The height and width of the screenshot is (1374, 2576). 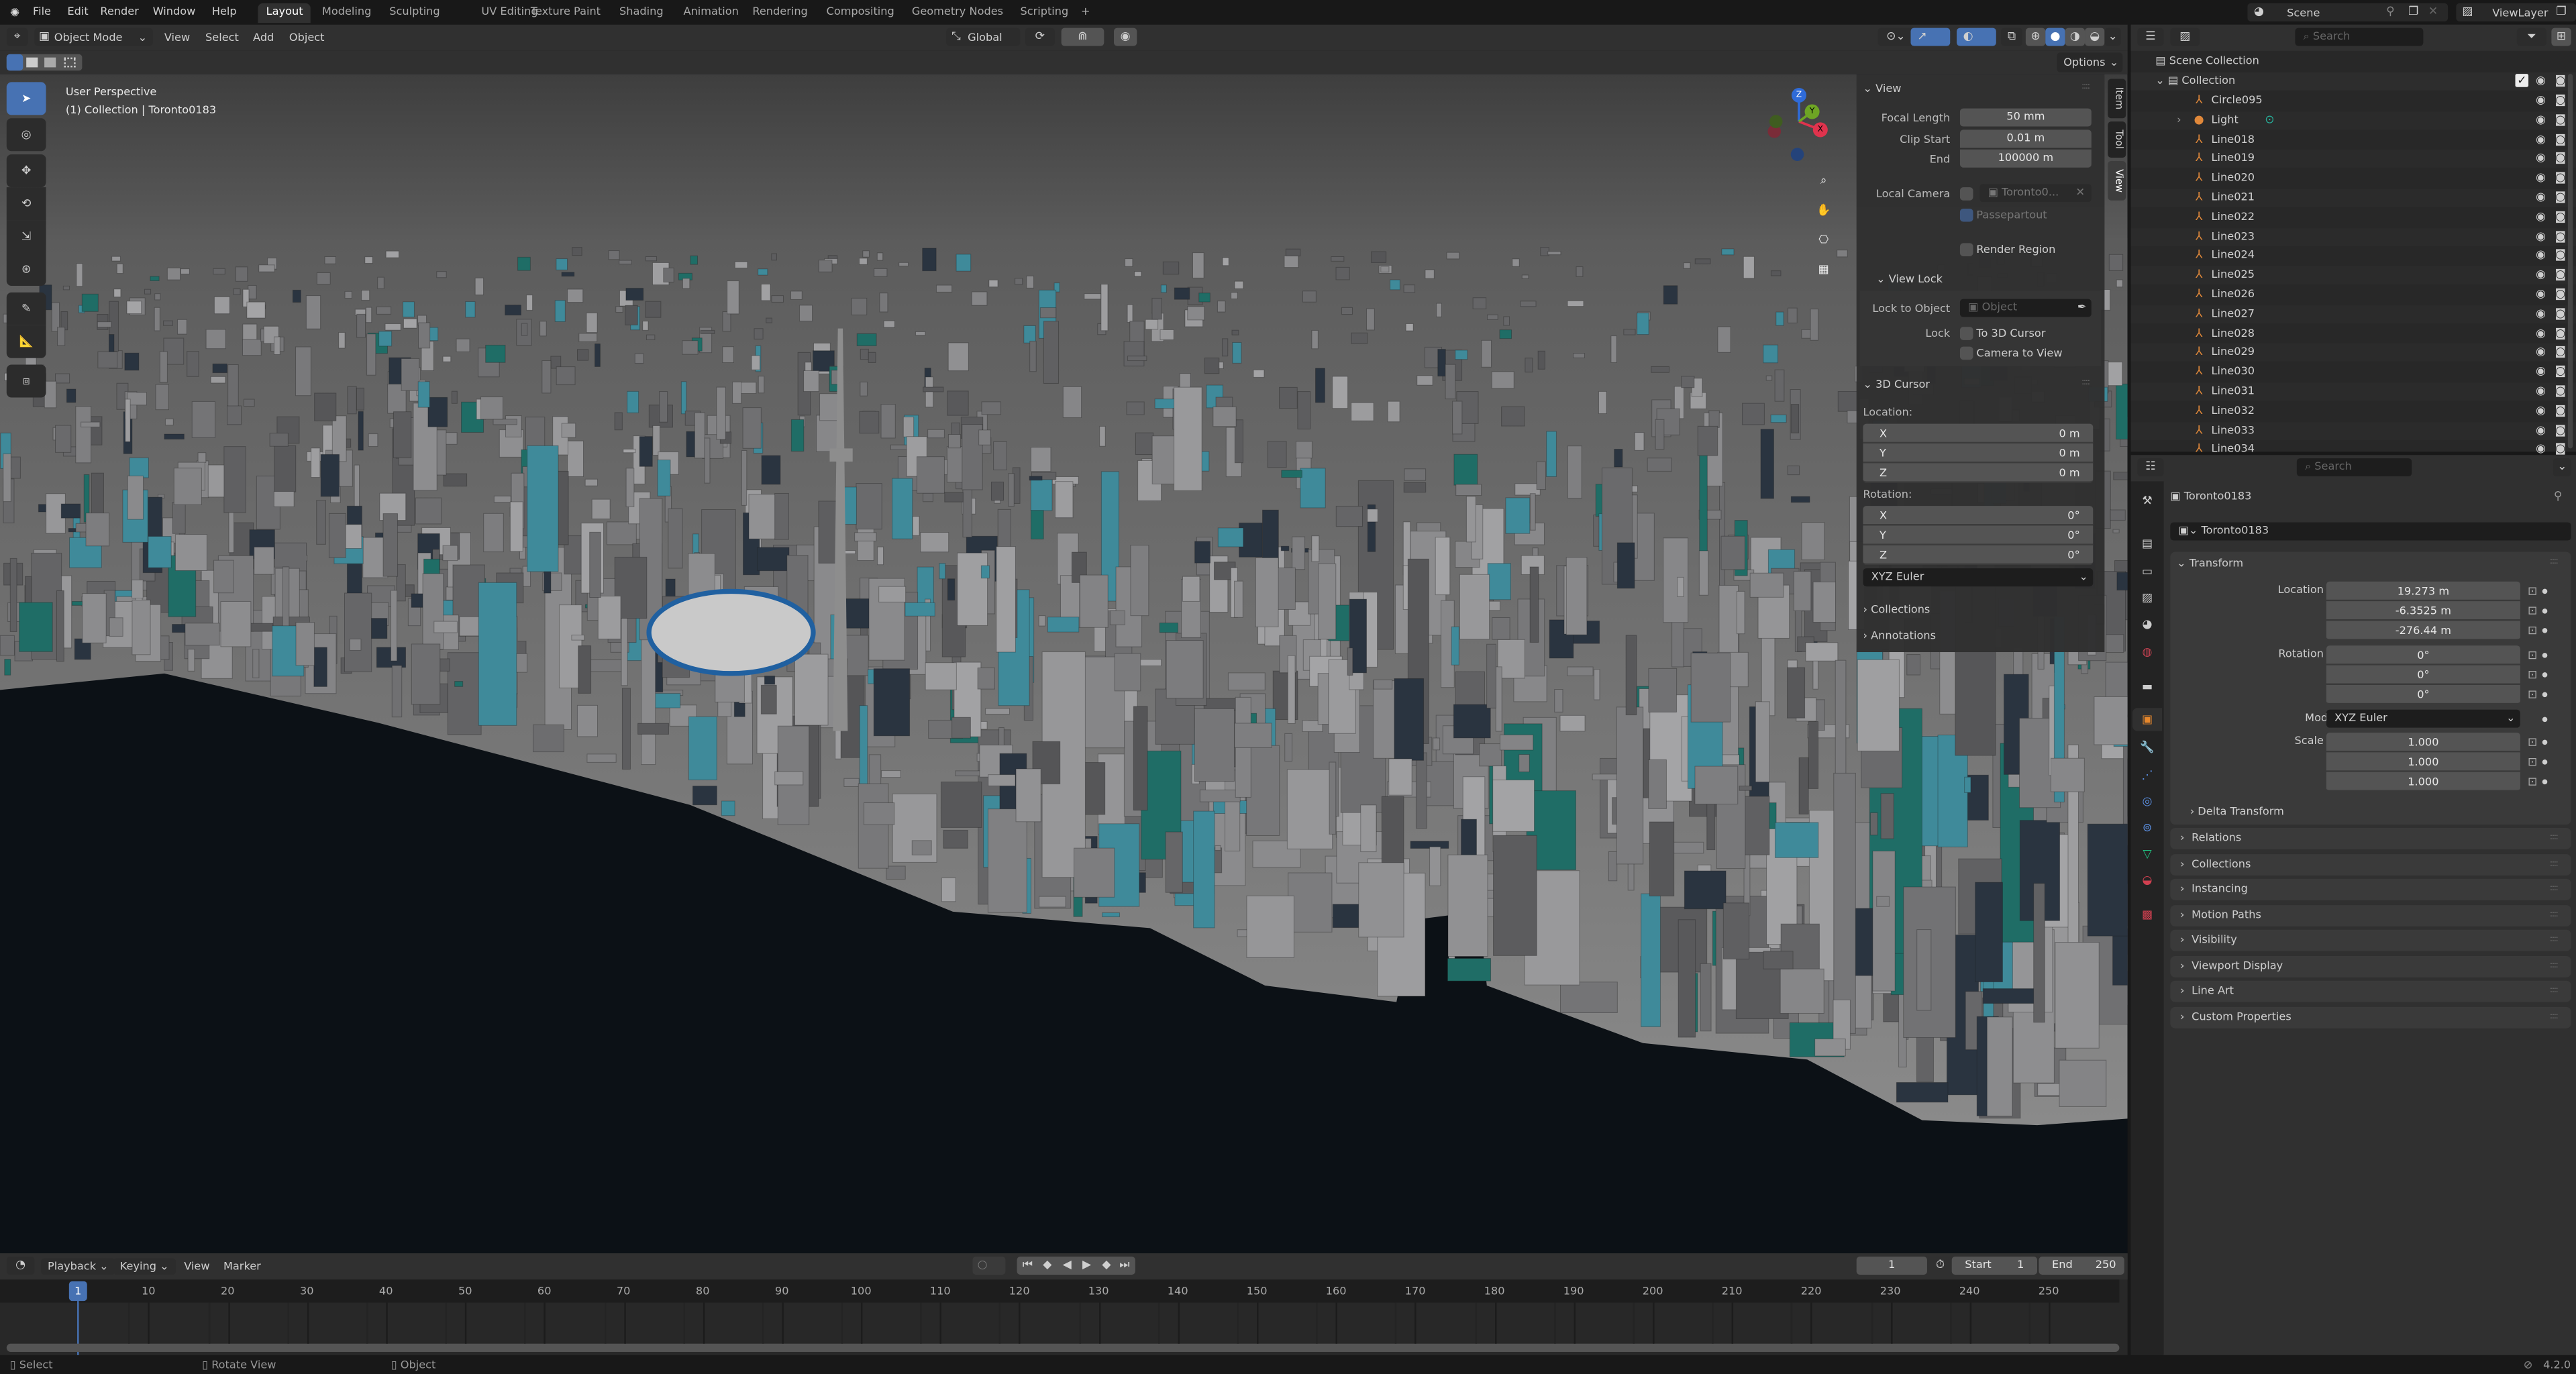 I want to click on move-tool: ✥, so click(x=26, y=171).